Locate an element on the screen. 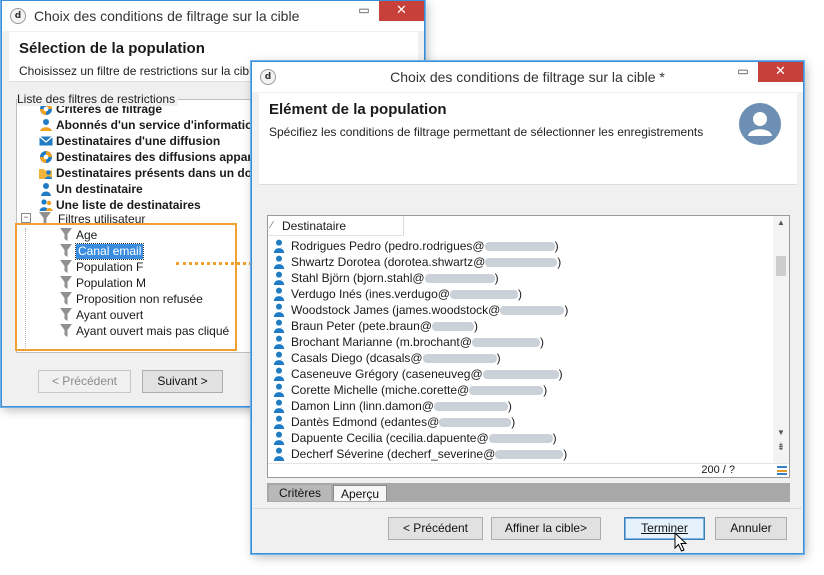 This screenshot has width=824, height=575. recipient-cell: Brochant Marianne (m.brochant@) is located at coordinates (417, 342).